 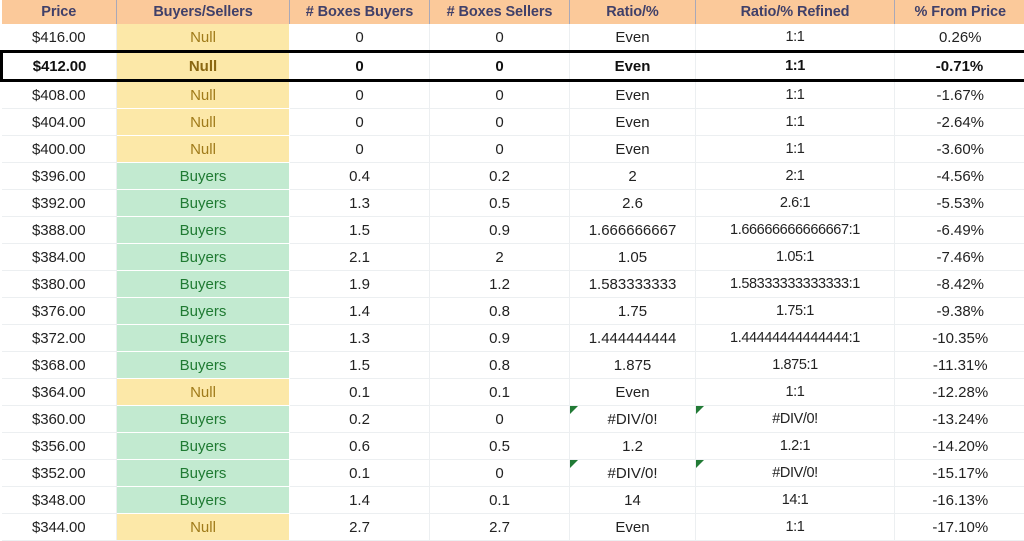 I want to click on cell-ratio: 1.583333333, so click(x=633, y=284).